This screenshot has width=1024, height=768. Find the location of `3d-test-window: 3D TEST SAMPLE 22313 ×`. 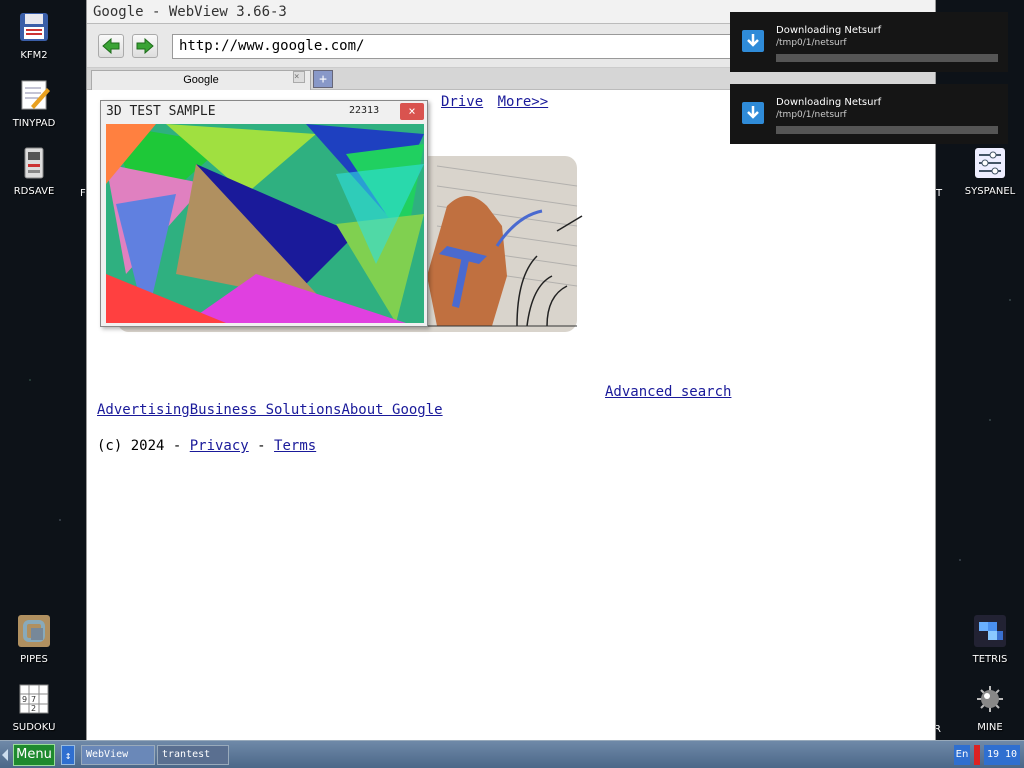

3d-test-window: 3D TEST SAMPLE 22313 × is located at coordinates (264, 213).